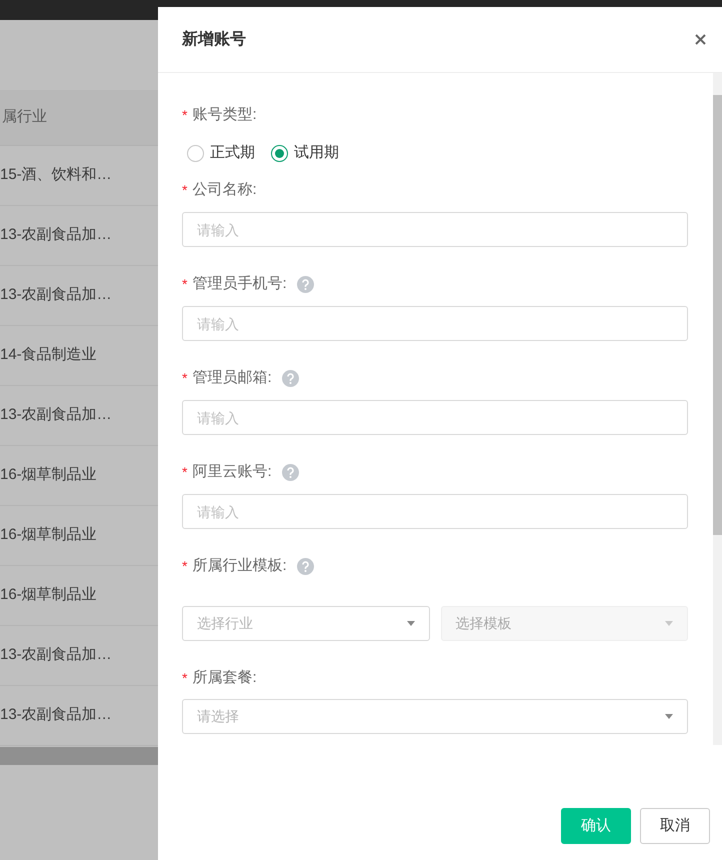 This screenshot has width=722, height=860. What do you see at coordinates (717, 409) in the screenshot?
I see `vertical-scrollbar` at bounding box center [717, 409].